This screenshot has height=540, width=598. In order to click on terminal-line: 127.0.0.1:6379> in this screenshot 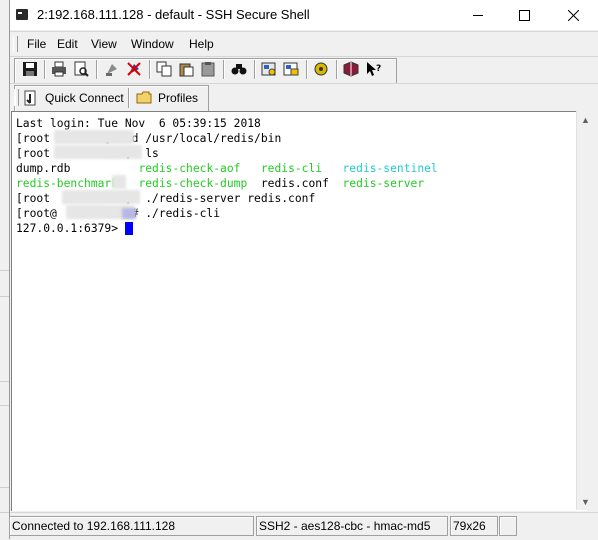, I will do `click(70, 228)`.